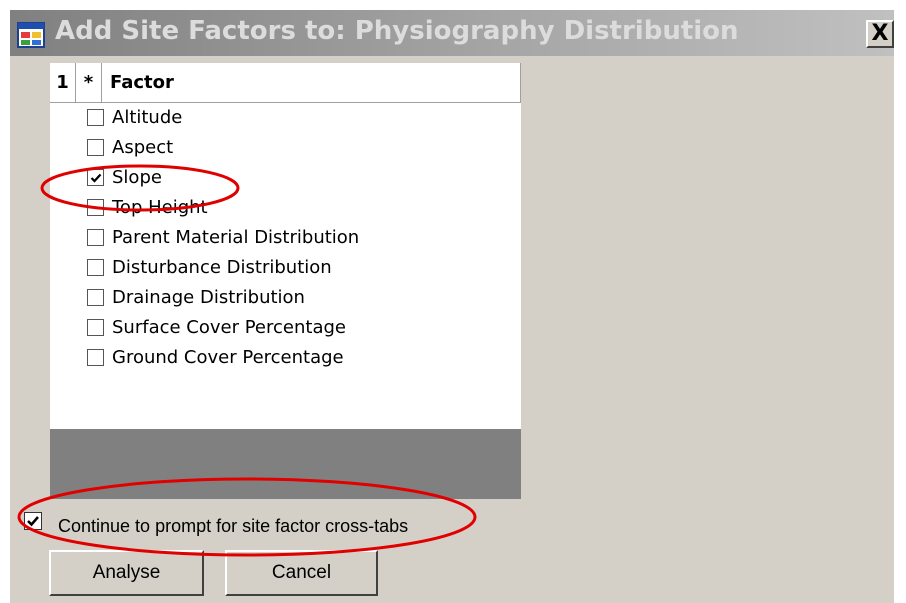  What do you see at coordinates (143, 147) in the screenshot?
I see `factor-label: Aspect` at bounding box center [143, 147].